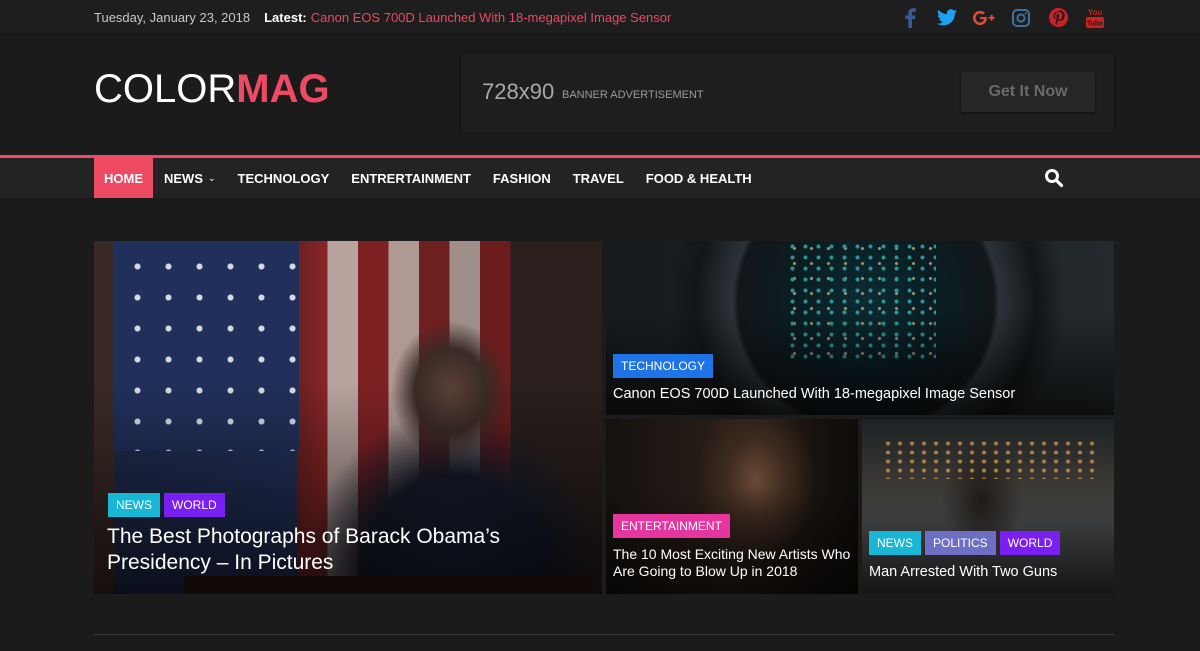 The image size is (1200, 651). Describe the element at coordinates (963, 572) in the screenshot. I see `post-title: Man Arrested With Two Guns` at that location.